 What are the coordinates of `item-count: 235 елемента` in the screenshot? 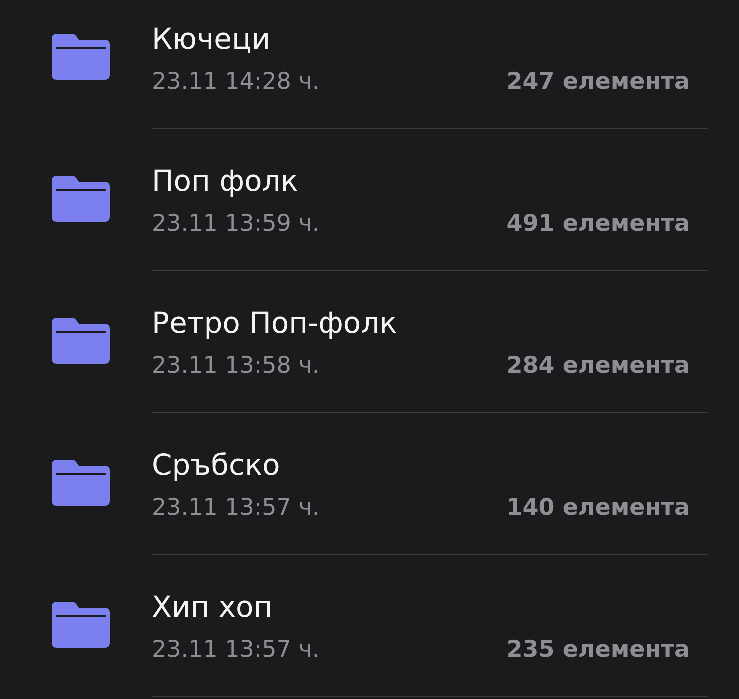 It's located at (598, 650).